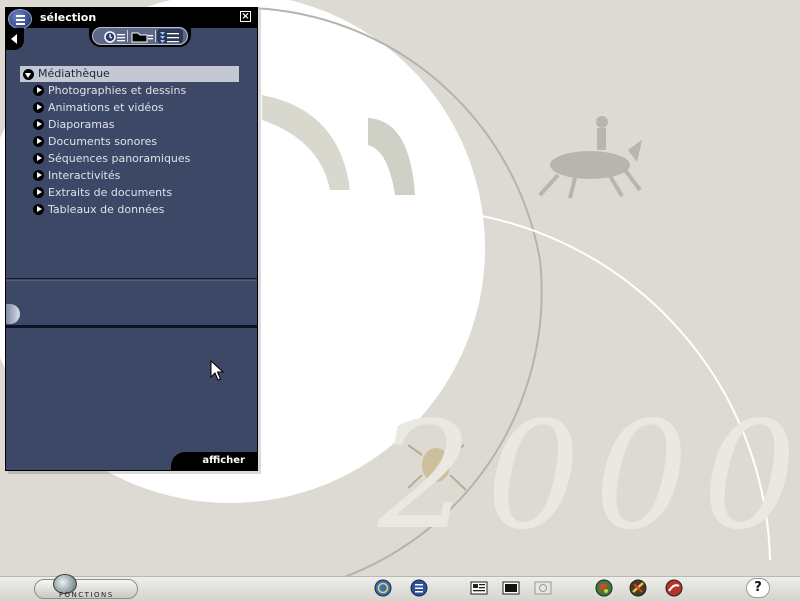 This screenshot has width=800, height=601. I want to click on expand-down-icon, so click(28, 74).